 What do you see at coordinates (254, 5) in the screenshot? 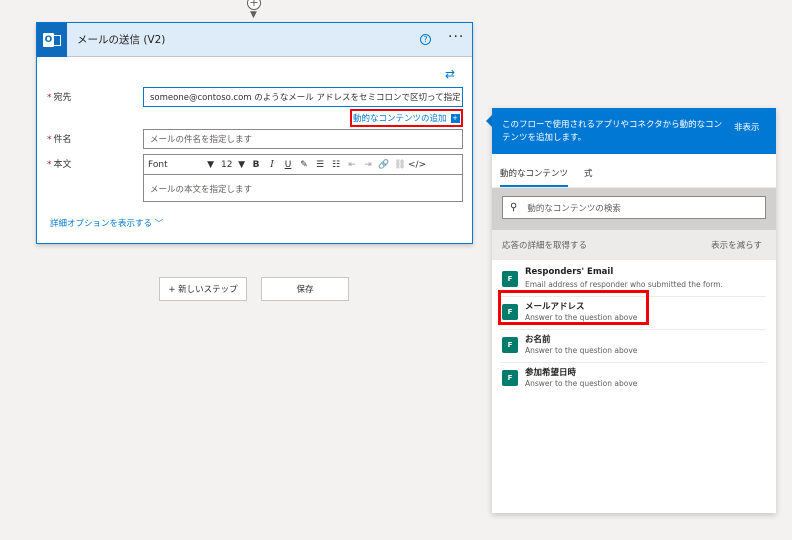
I see `add-step-icon: +` at bounding box center [254, 5].